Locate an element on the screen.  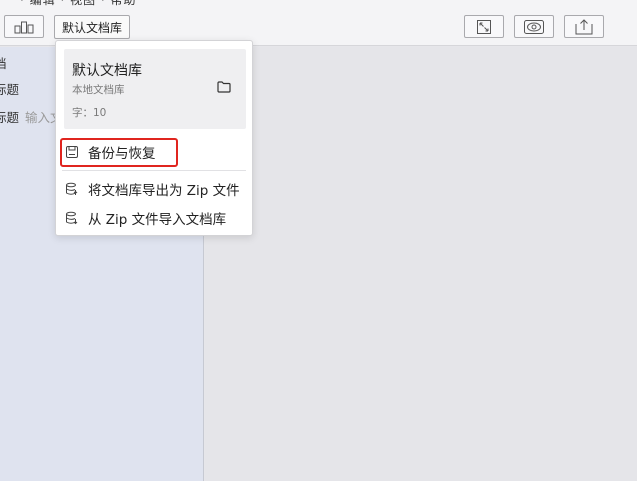
preview-eye-icon is located at coordinates (534, 26).